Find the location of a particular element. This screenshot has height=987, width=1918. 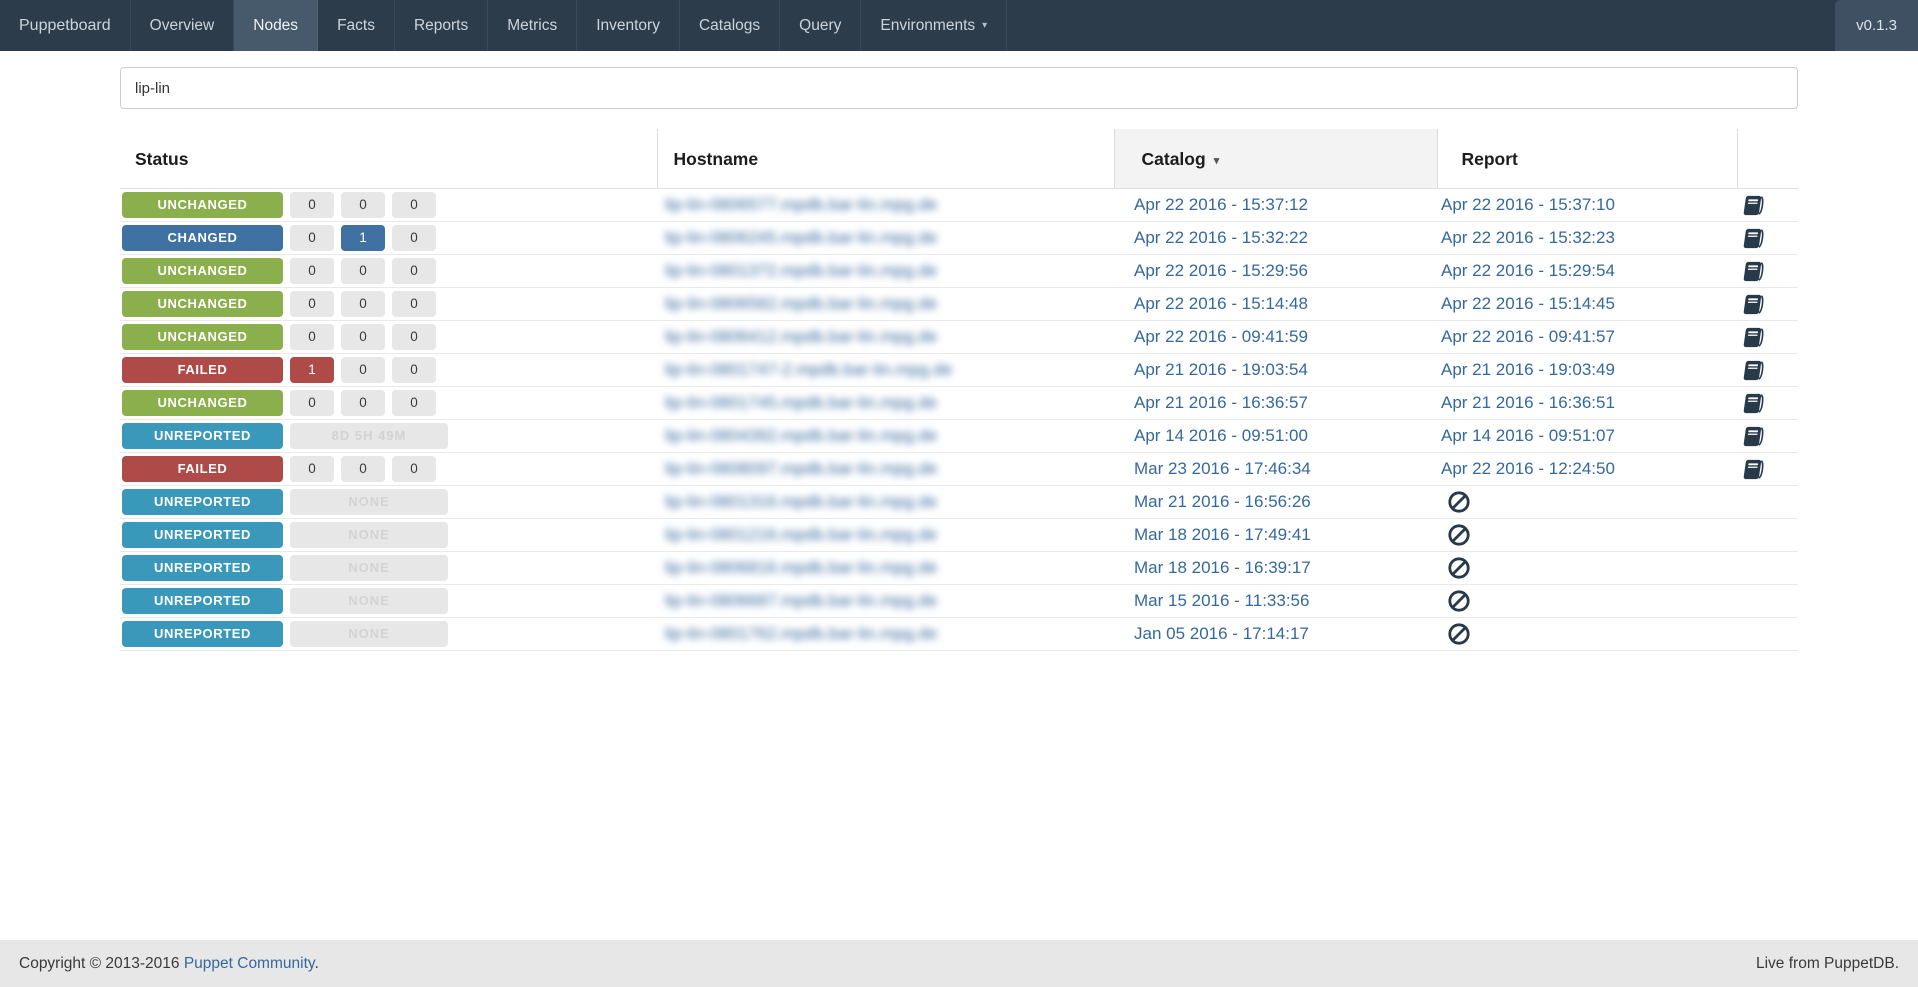

column-header-status: Status is located at coordinates (388, 159).